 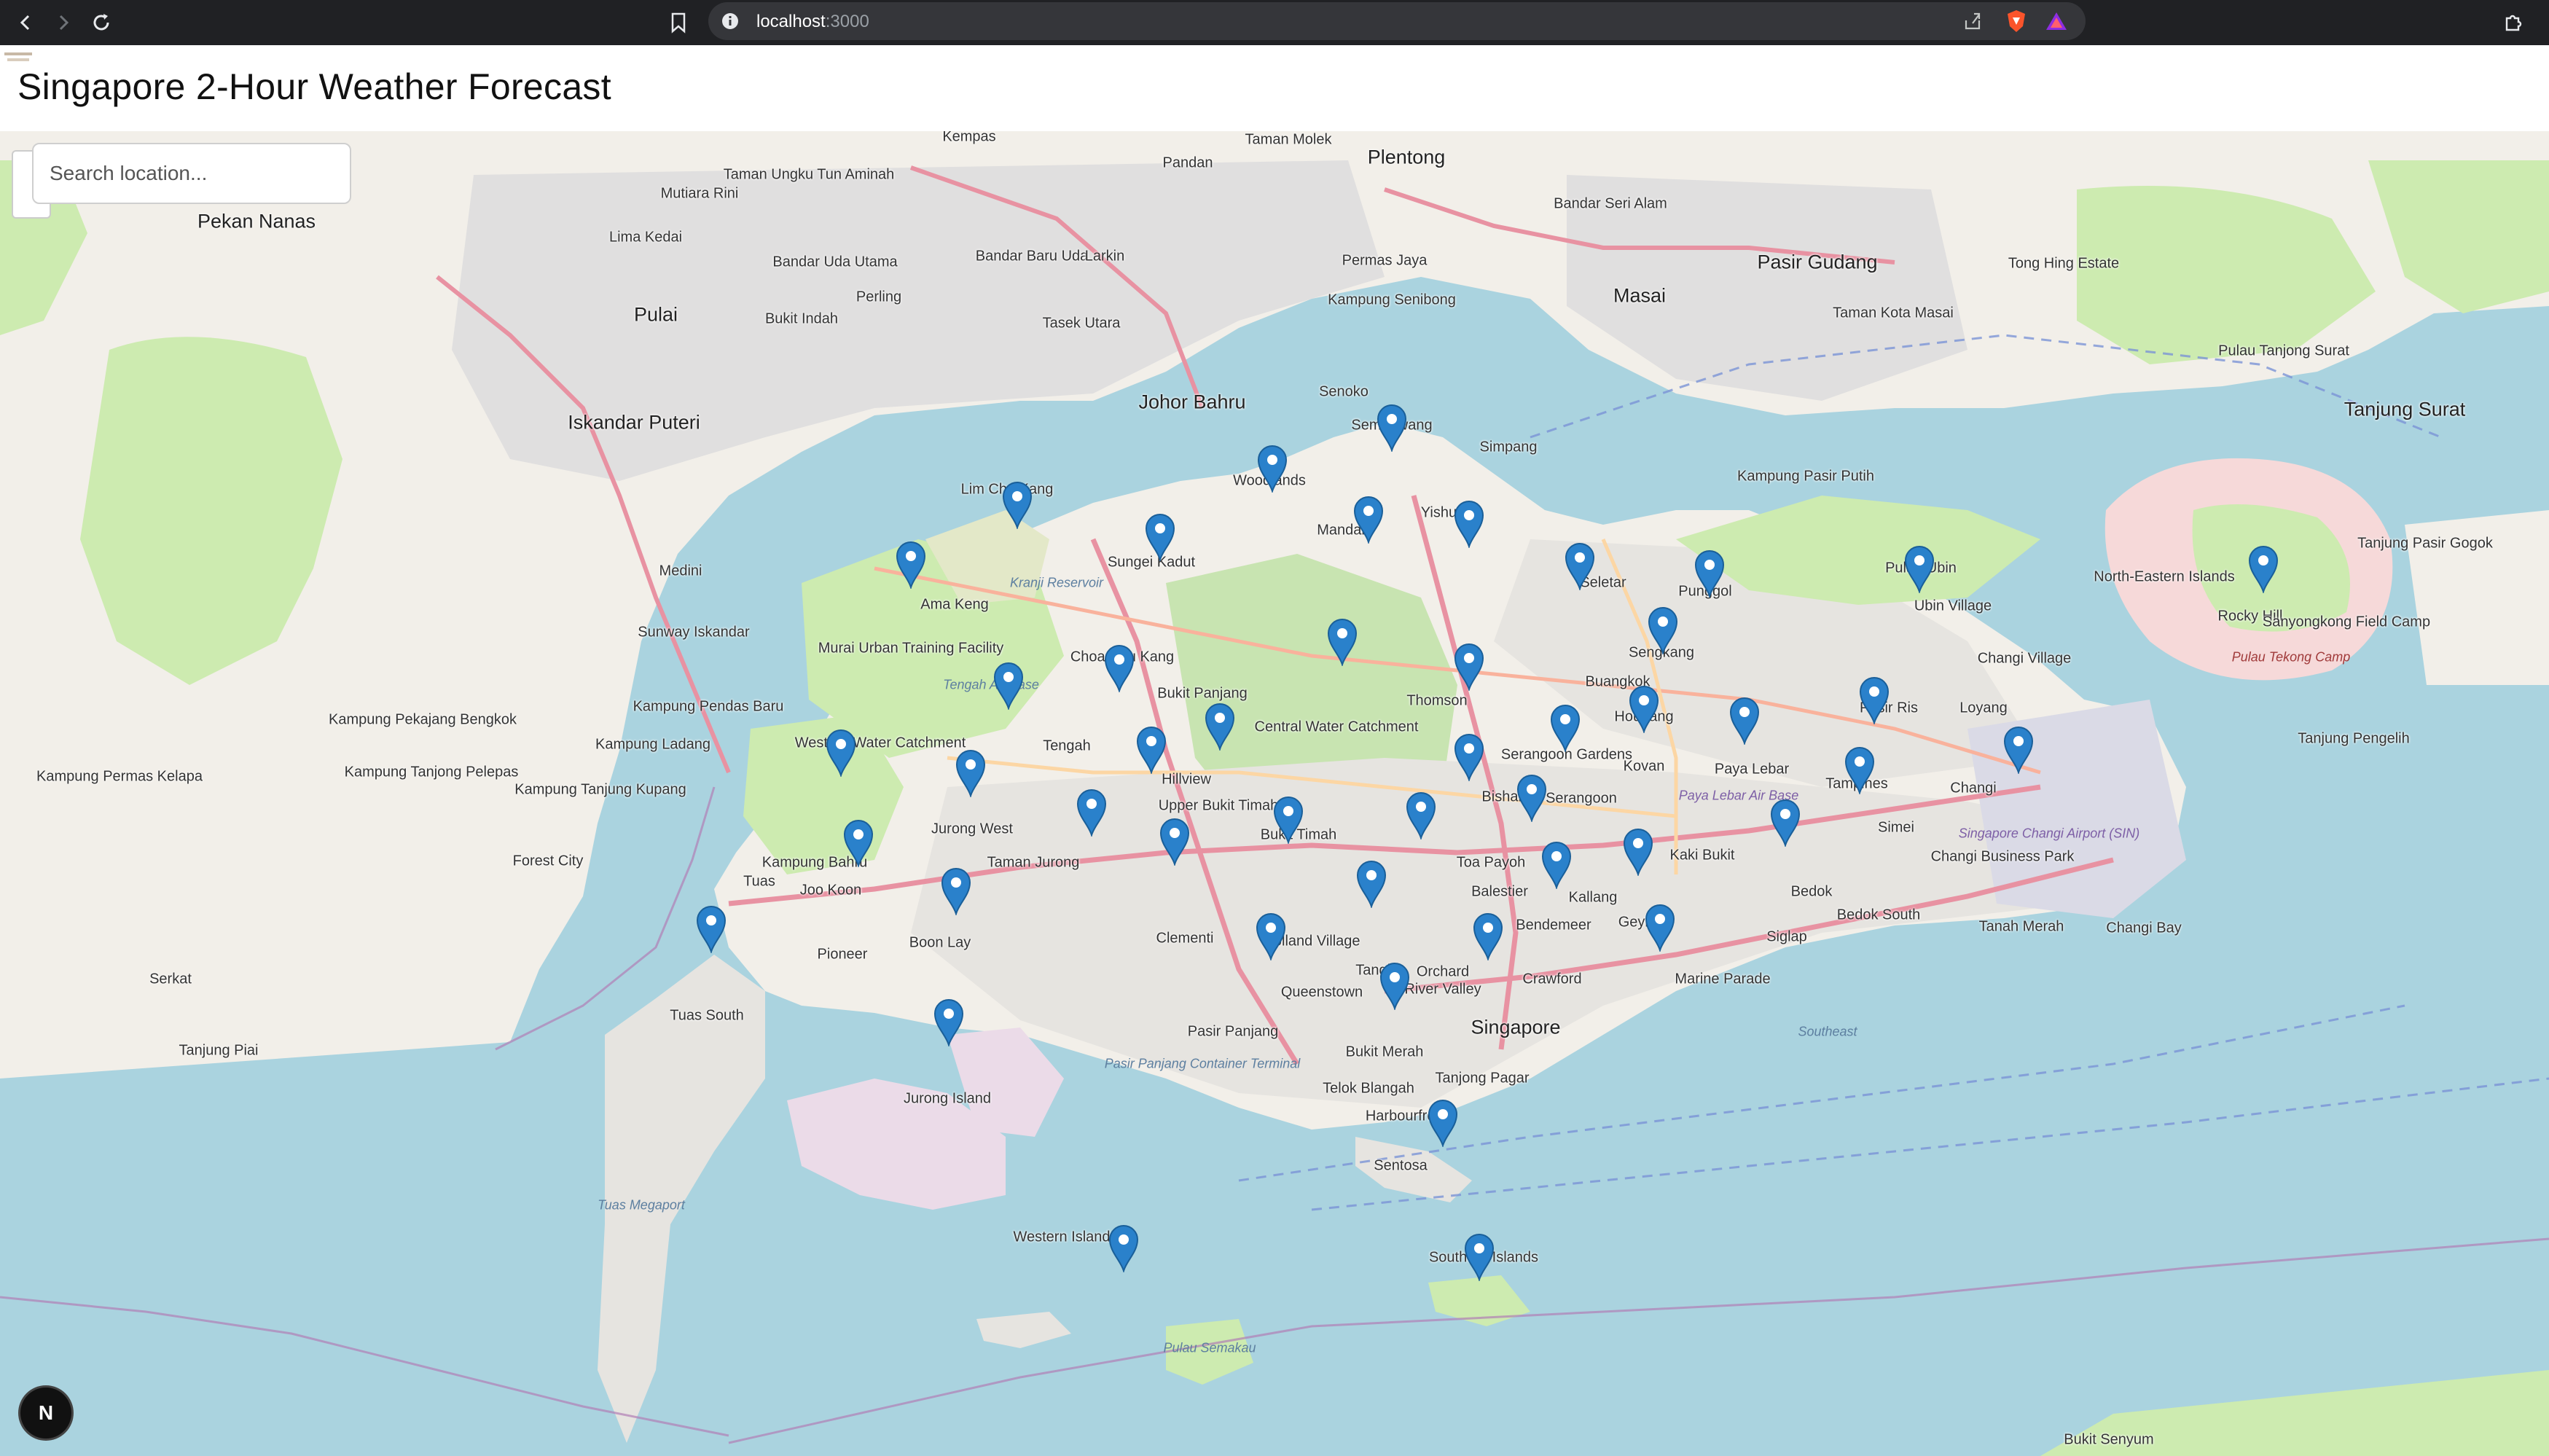 I want to click on back-button, so click(x=25, y=22).